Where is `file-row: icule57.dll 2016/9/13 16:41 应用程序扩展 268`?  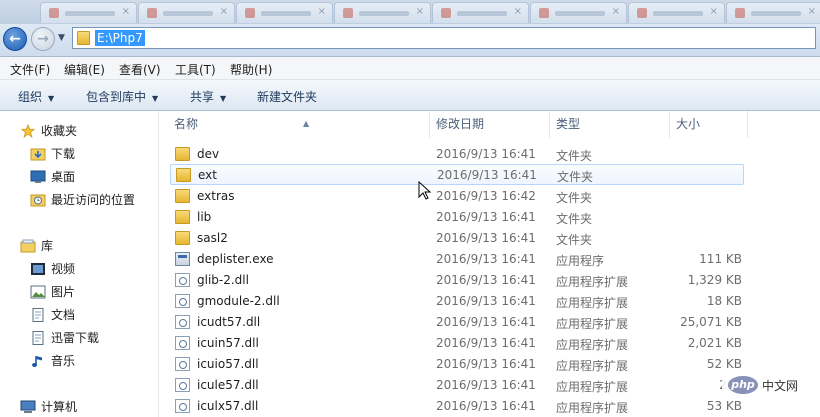
file-row: icule57.dll 2016/9/13 16:41 应用程序扩展 268 is located at coordinates (457, 385).